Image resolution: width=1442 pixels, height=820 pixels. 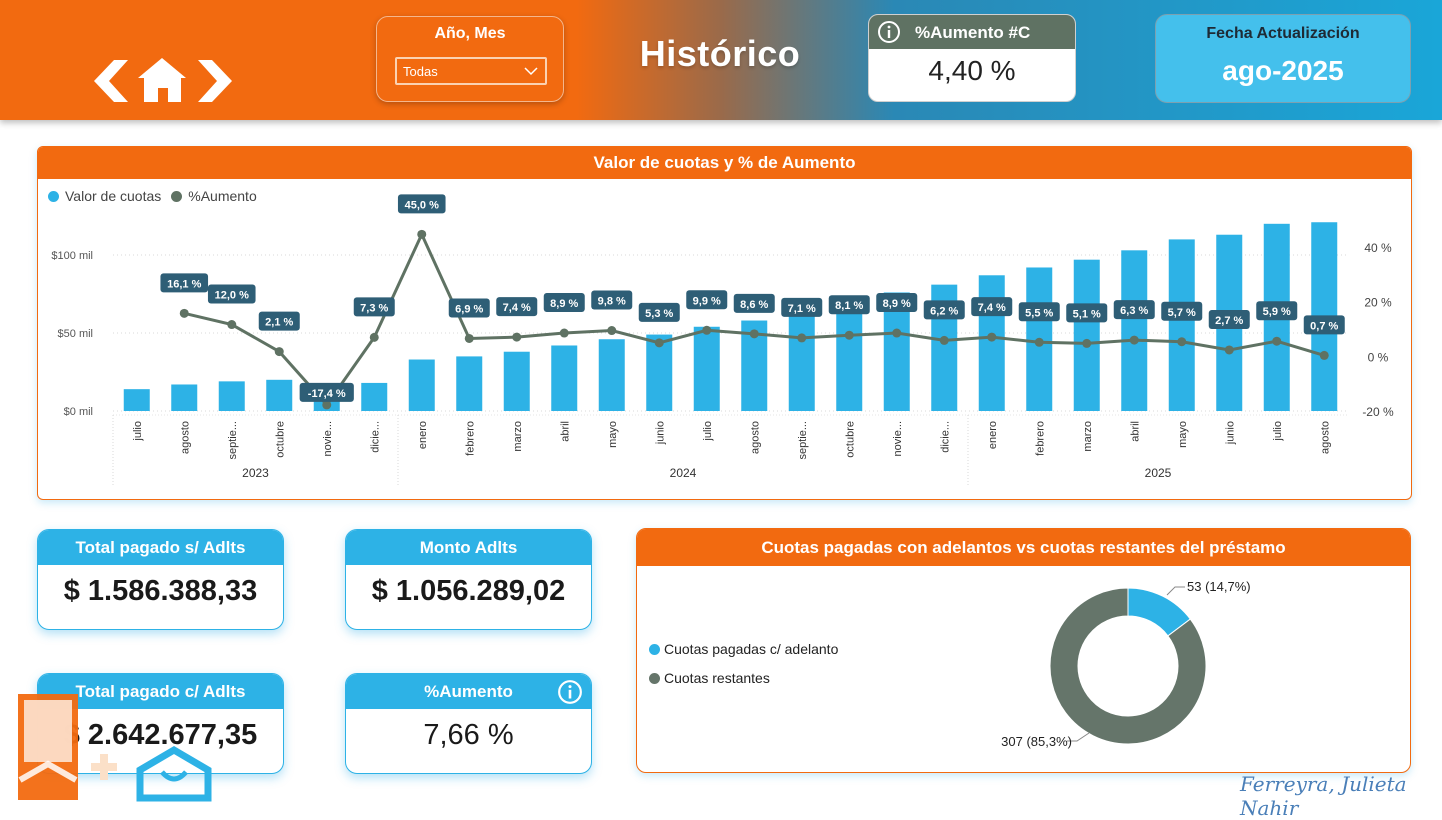 I want to click on kpi-monto-adelantos-value: $ 1.056.289,02, so click(x=468, y=591).